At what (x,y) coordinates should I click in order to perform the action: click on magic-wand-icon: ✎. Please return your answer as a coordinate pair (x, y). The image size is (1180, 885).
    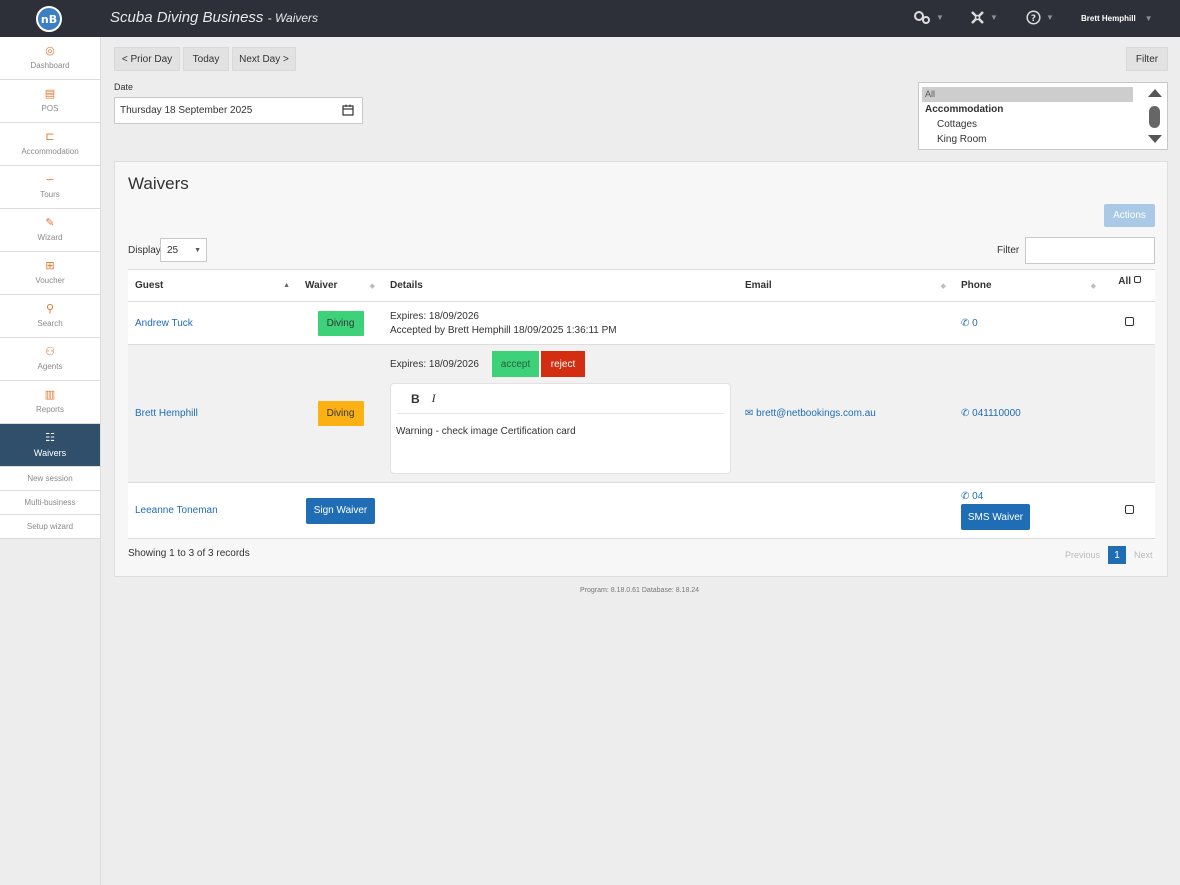
    Looking at the image, I should click on (50, 223).